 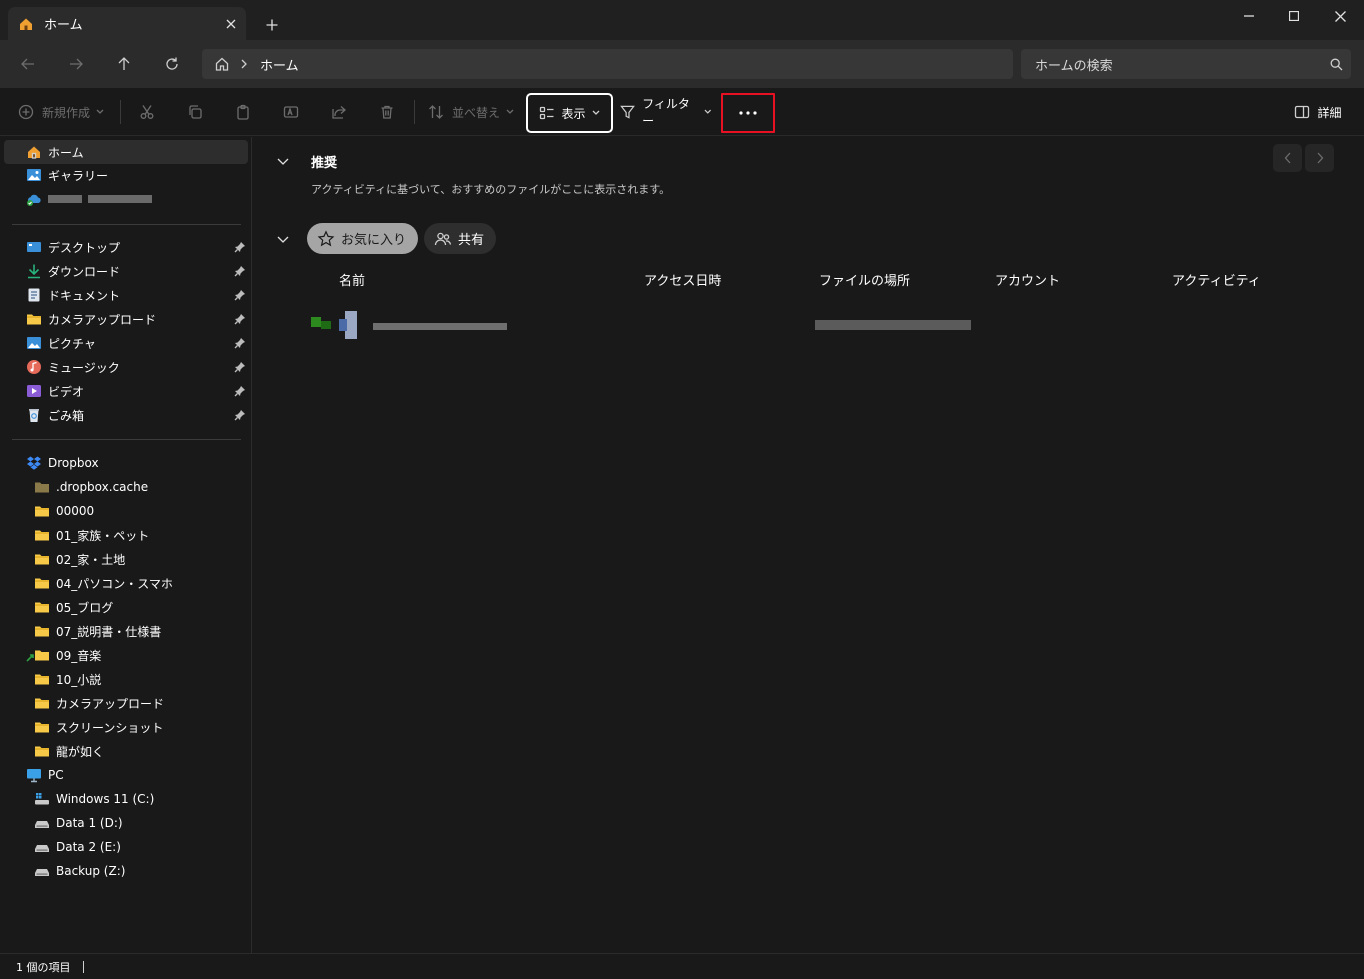 I want to click on search-icon, so click(x=1336, y=64).